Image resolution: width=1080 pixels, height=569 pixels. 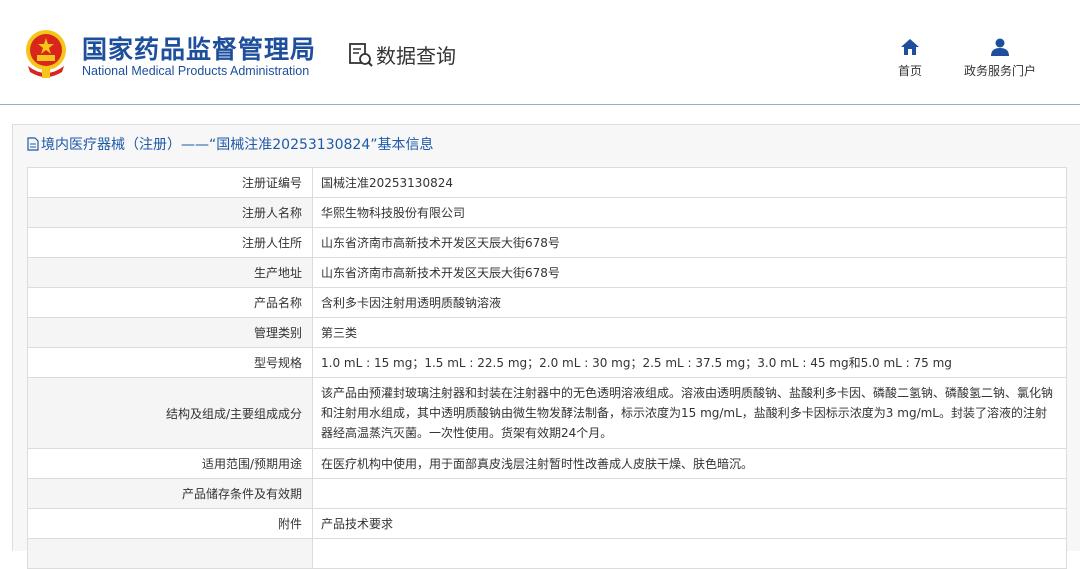 What do you see at coordinates (170, 463) in the screenshot?
I see `row-label: 适用范围/预期用途` at bounding box center [170, 463].